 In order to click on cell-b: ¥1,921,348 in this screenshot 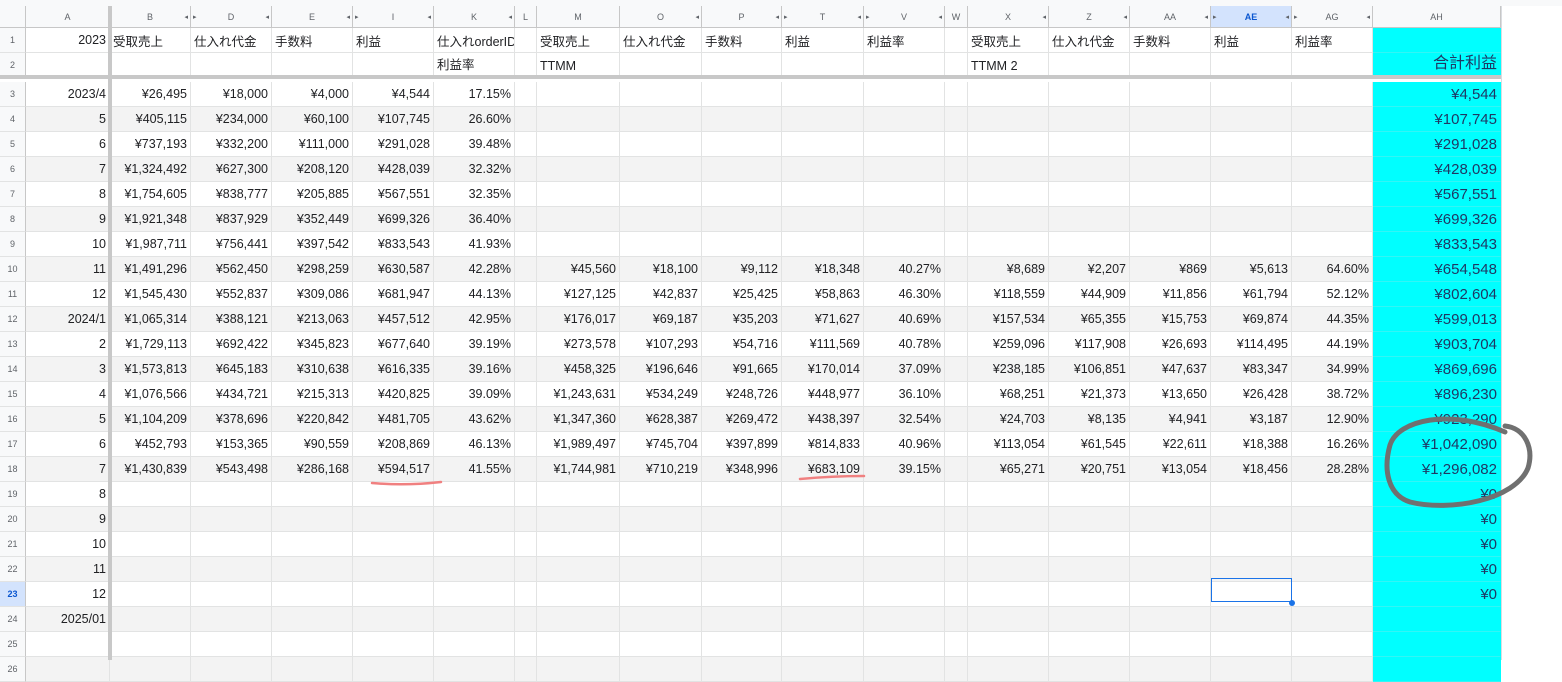, I will do `click(150, 219)`.